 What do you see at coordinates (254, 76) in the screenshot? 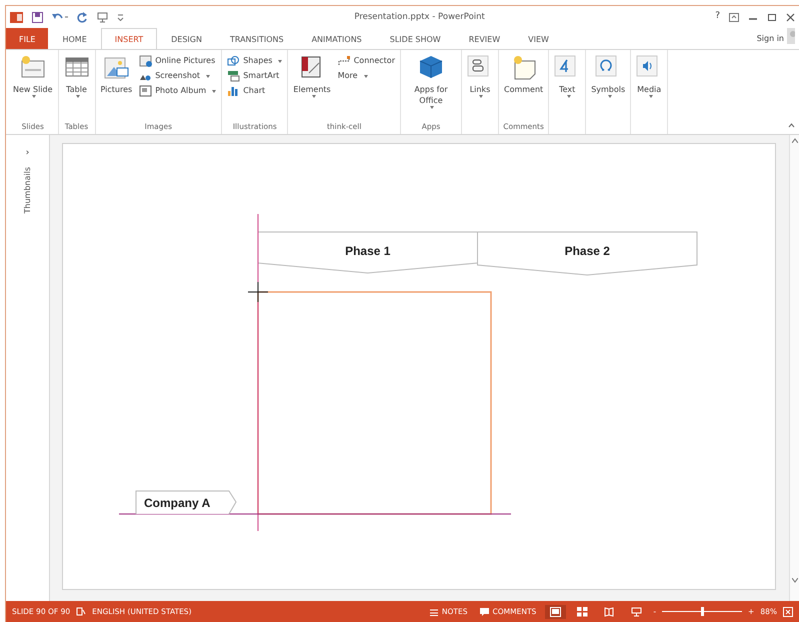
I see `ribbon-button: SmartArt` at bounding box center [254, 76].